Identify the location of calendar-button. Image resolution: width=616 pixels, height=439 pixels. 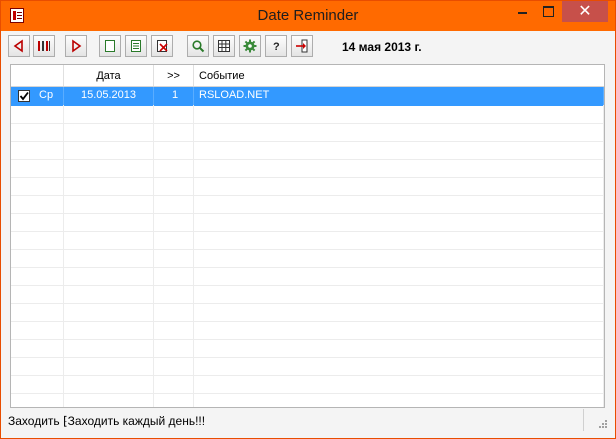
(224, 46).